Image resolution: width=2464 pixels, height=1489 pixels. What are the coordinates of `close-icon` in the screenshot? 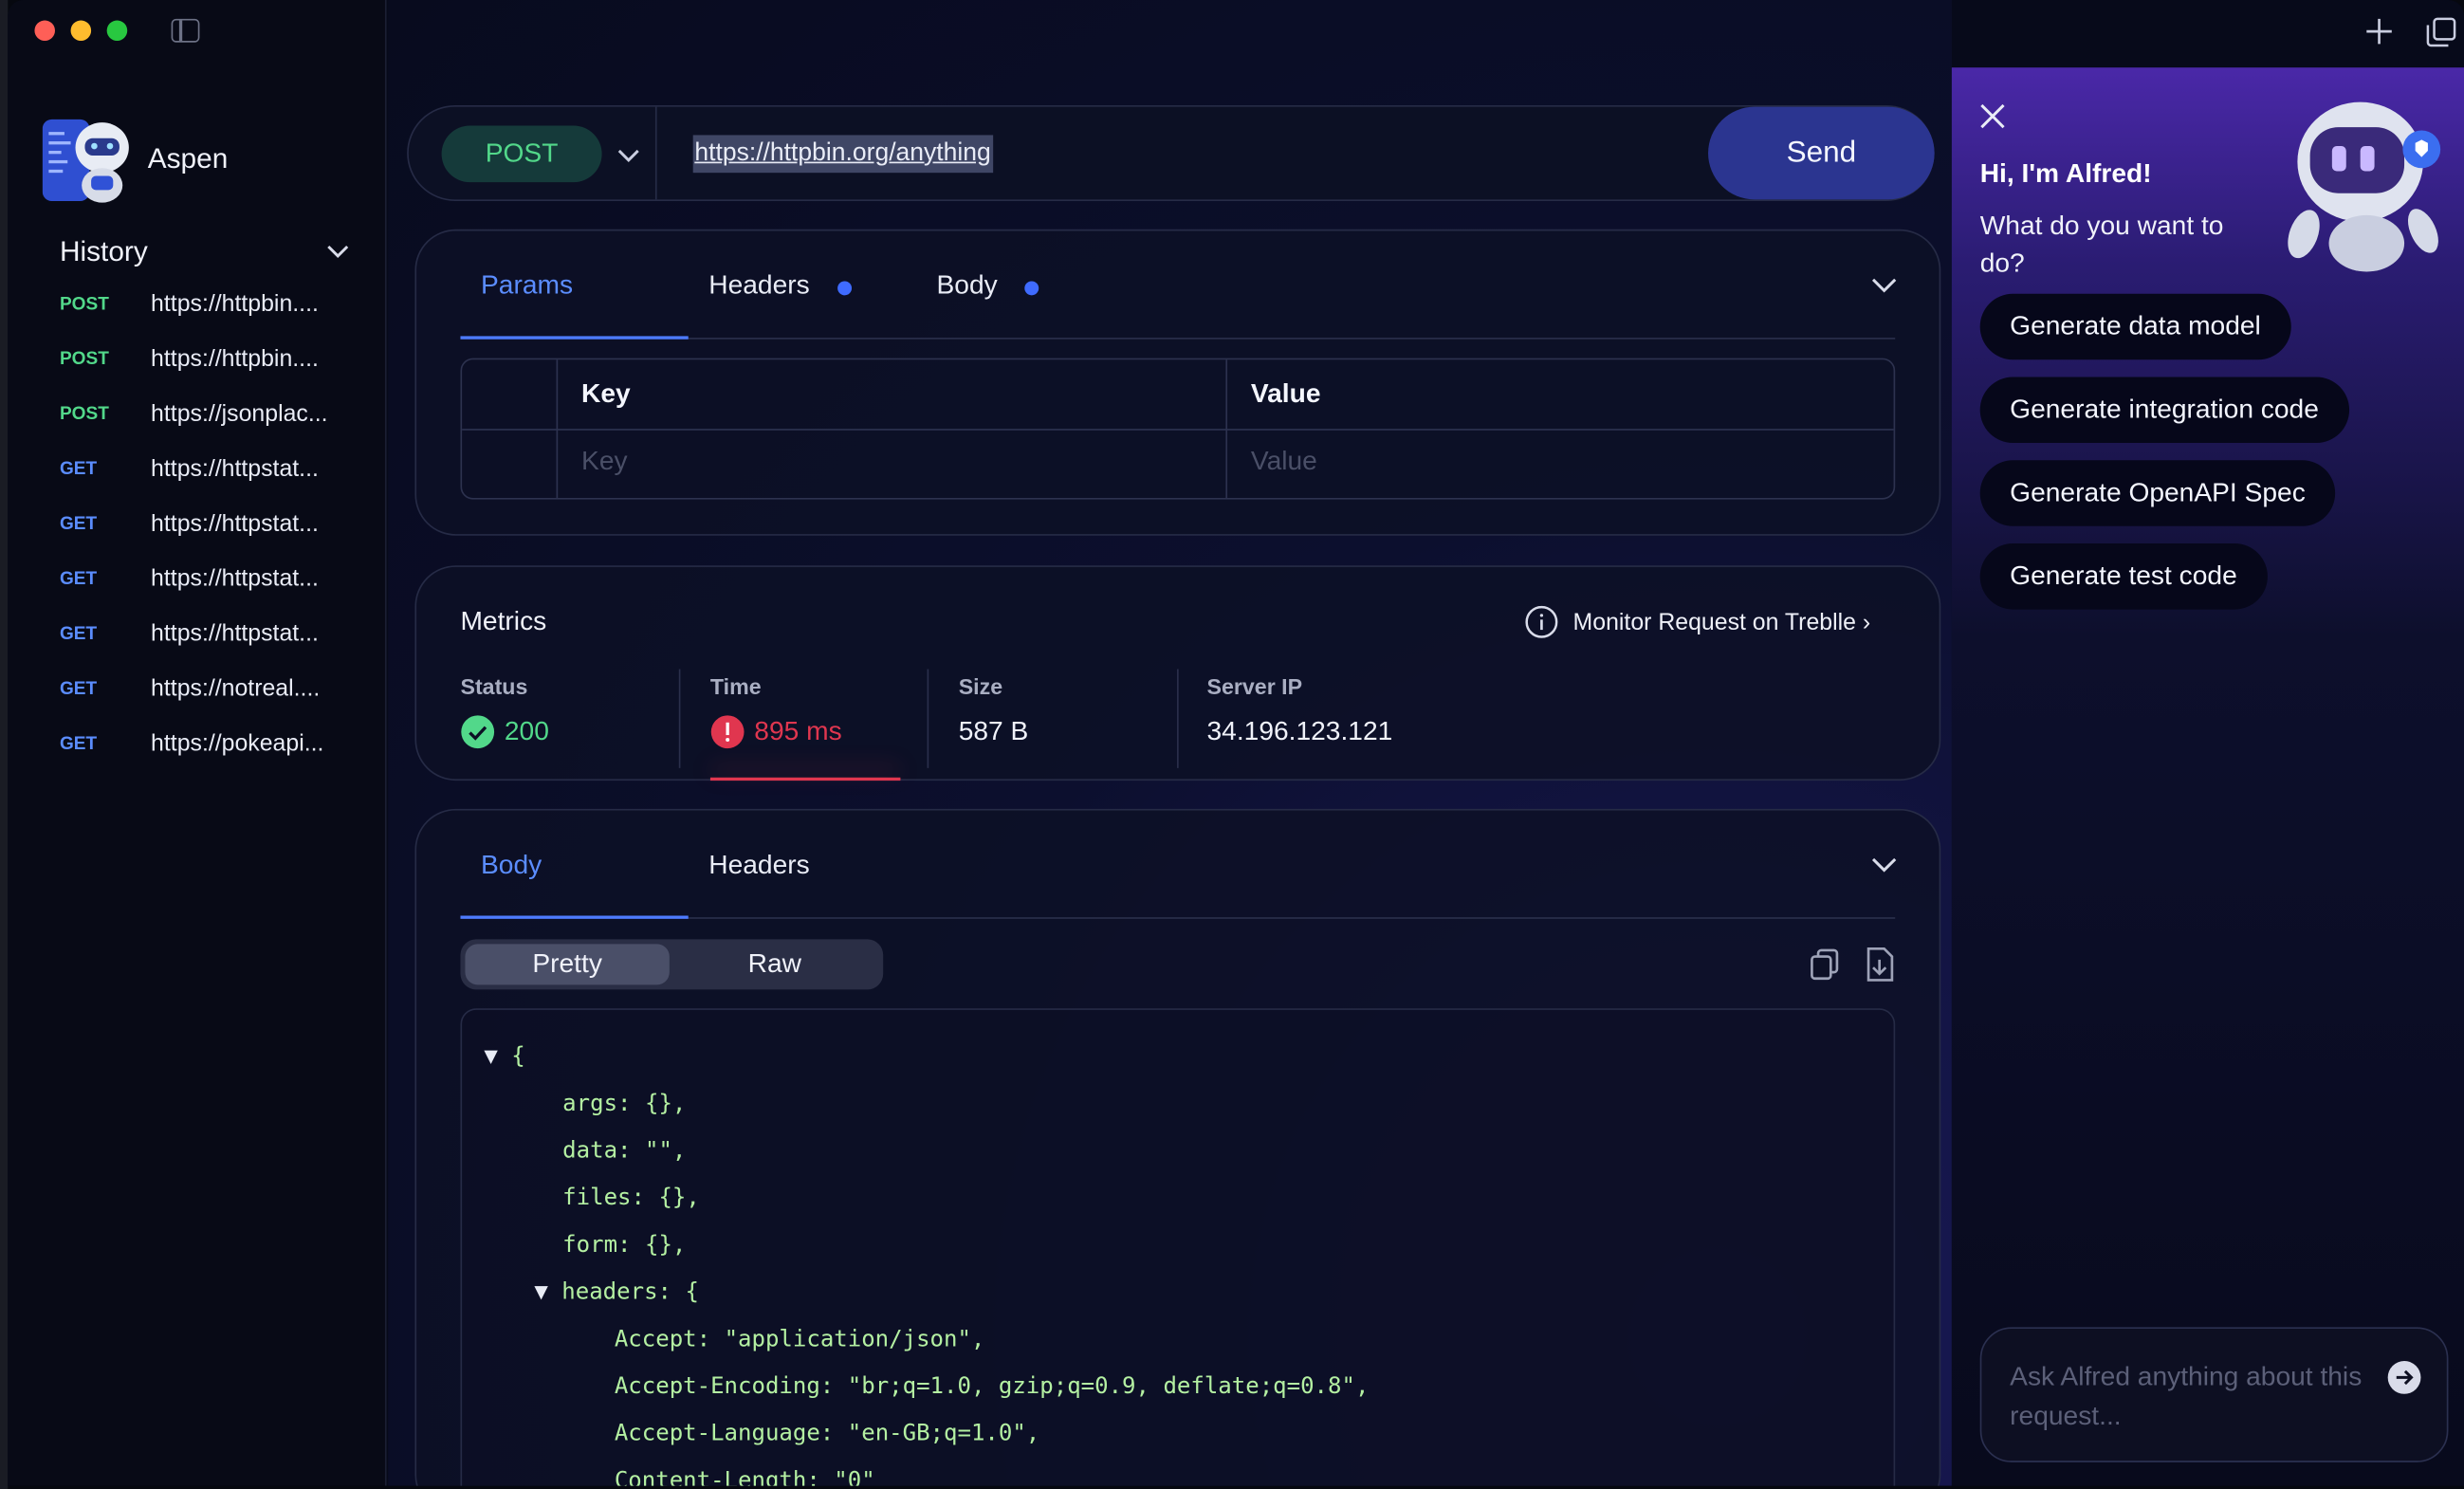 It's located at (1992, 116).